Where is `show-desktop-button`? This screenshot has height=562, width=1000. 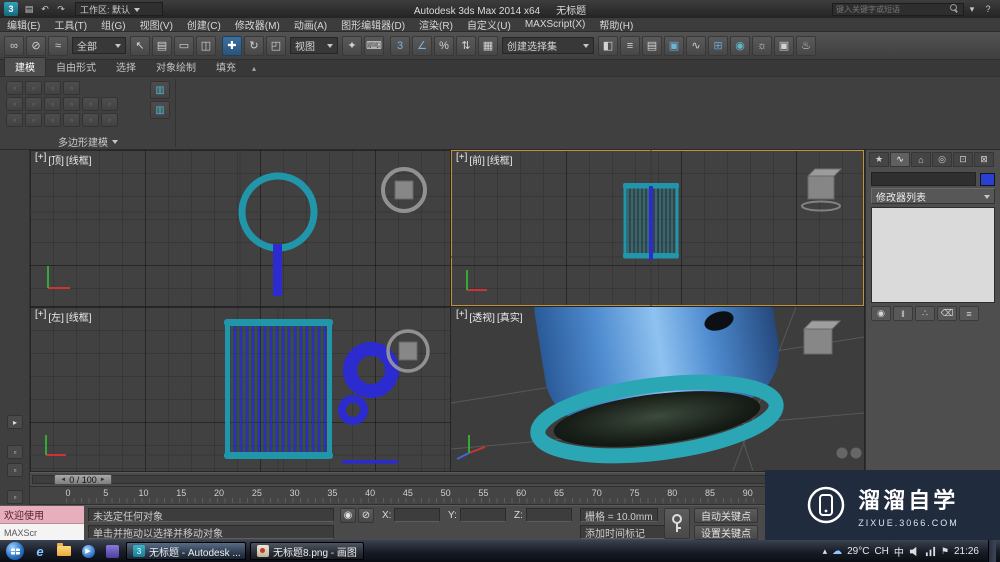 show-desktop-button is located at coordinates (992, 551).